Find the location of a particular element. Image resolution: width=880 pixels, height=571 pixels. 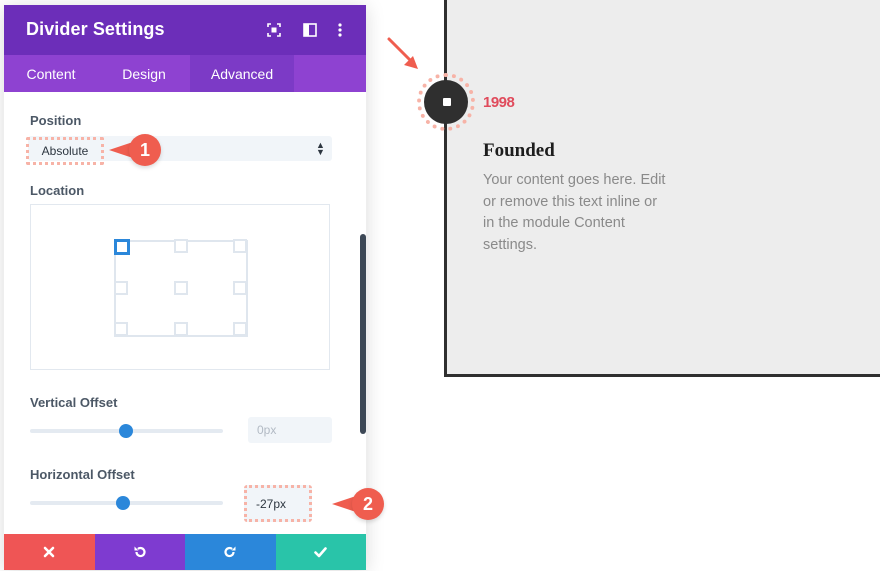

undo-button is located at coordinates (139, 552).